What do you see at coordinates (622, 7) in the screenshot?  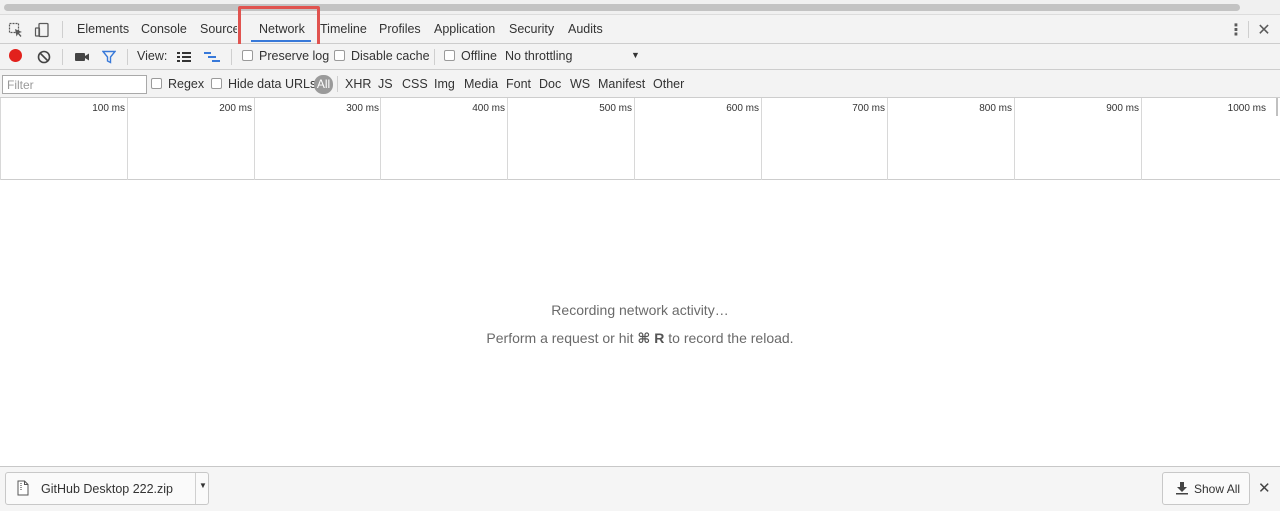 I see `scrollbar-thumb` at bounding box center [622, 7].